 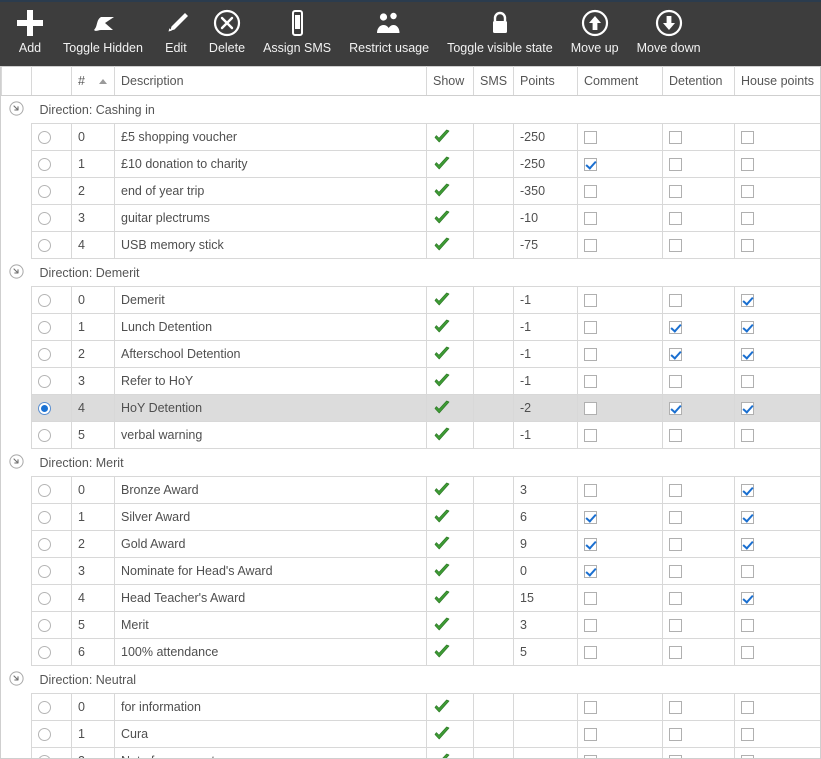 What do you see at coordinates (270, 571) in the screenshot?
I see `row-description: Nominate for Head's Award` at bounding box center [270, 571].